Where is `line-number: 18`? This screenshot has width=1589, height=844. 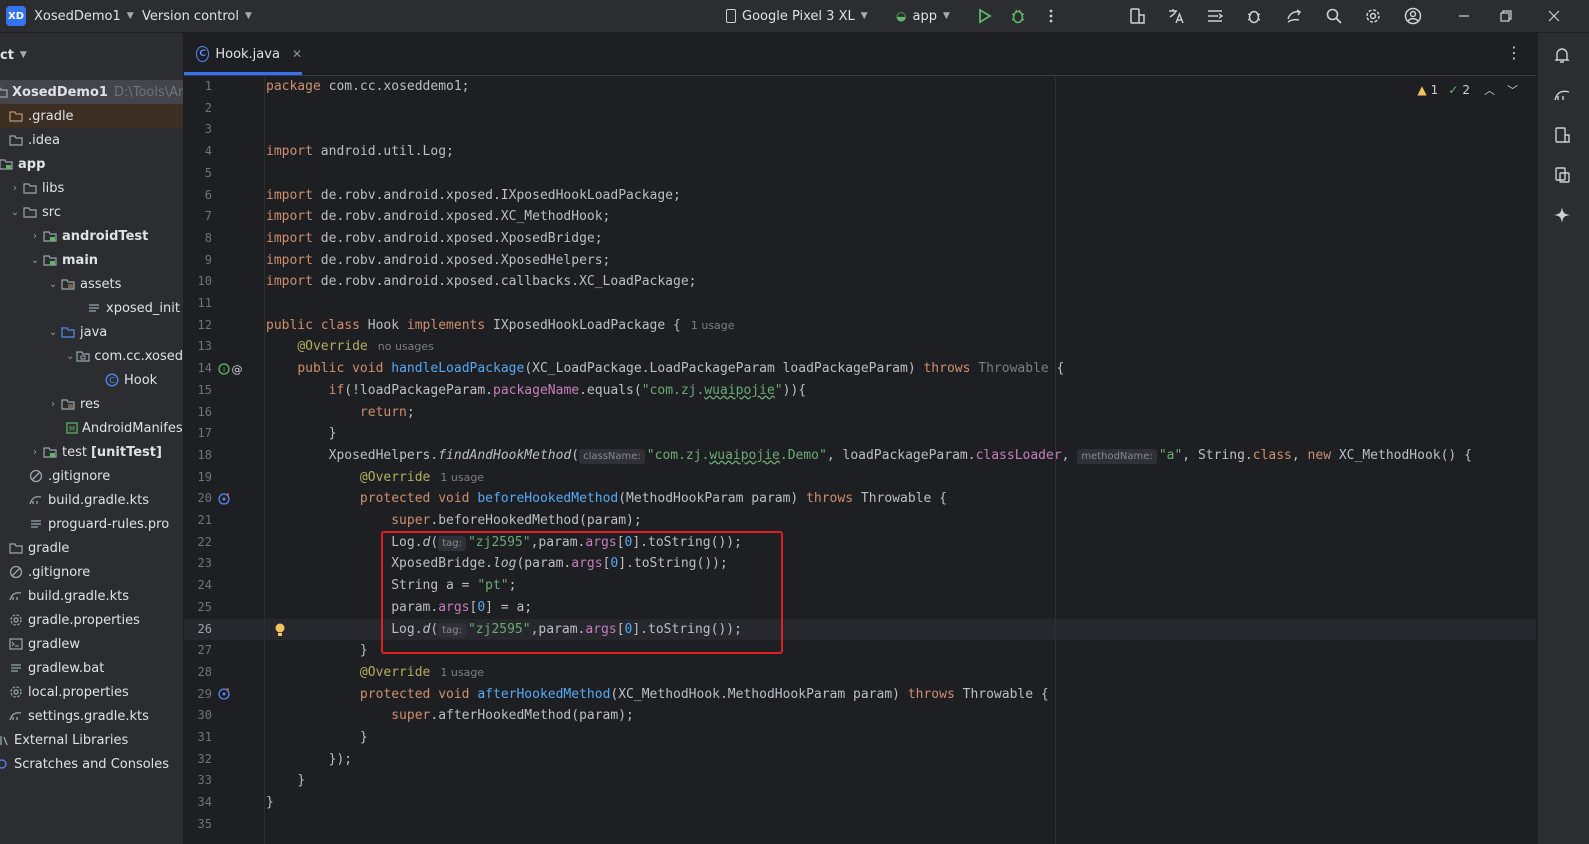
line-number: 18 is located at coordinates (204, 454).